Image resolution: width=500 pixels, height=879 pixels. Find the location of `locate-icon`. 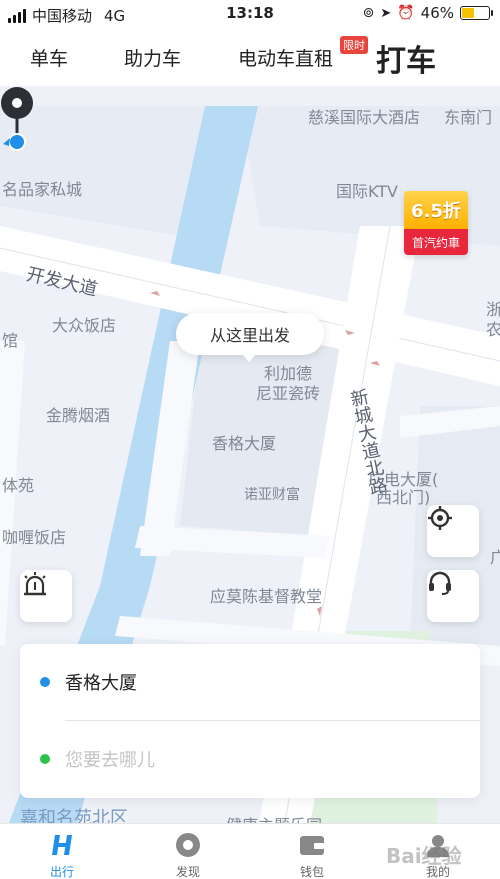

locate-icon is located at coordinates (440, 518).